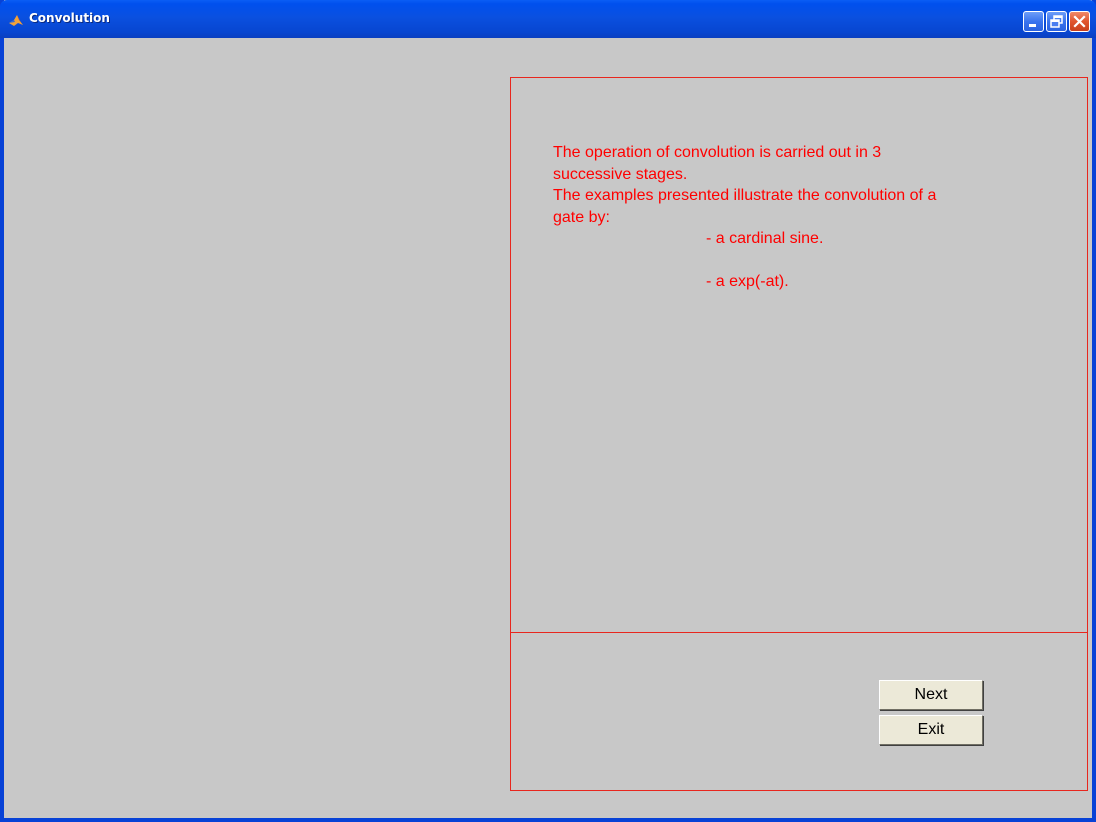 The height and width of the screenshot is (822, 1096). I want to click on info-line: successive stages., so click(620, 174).